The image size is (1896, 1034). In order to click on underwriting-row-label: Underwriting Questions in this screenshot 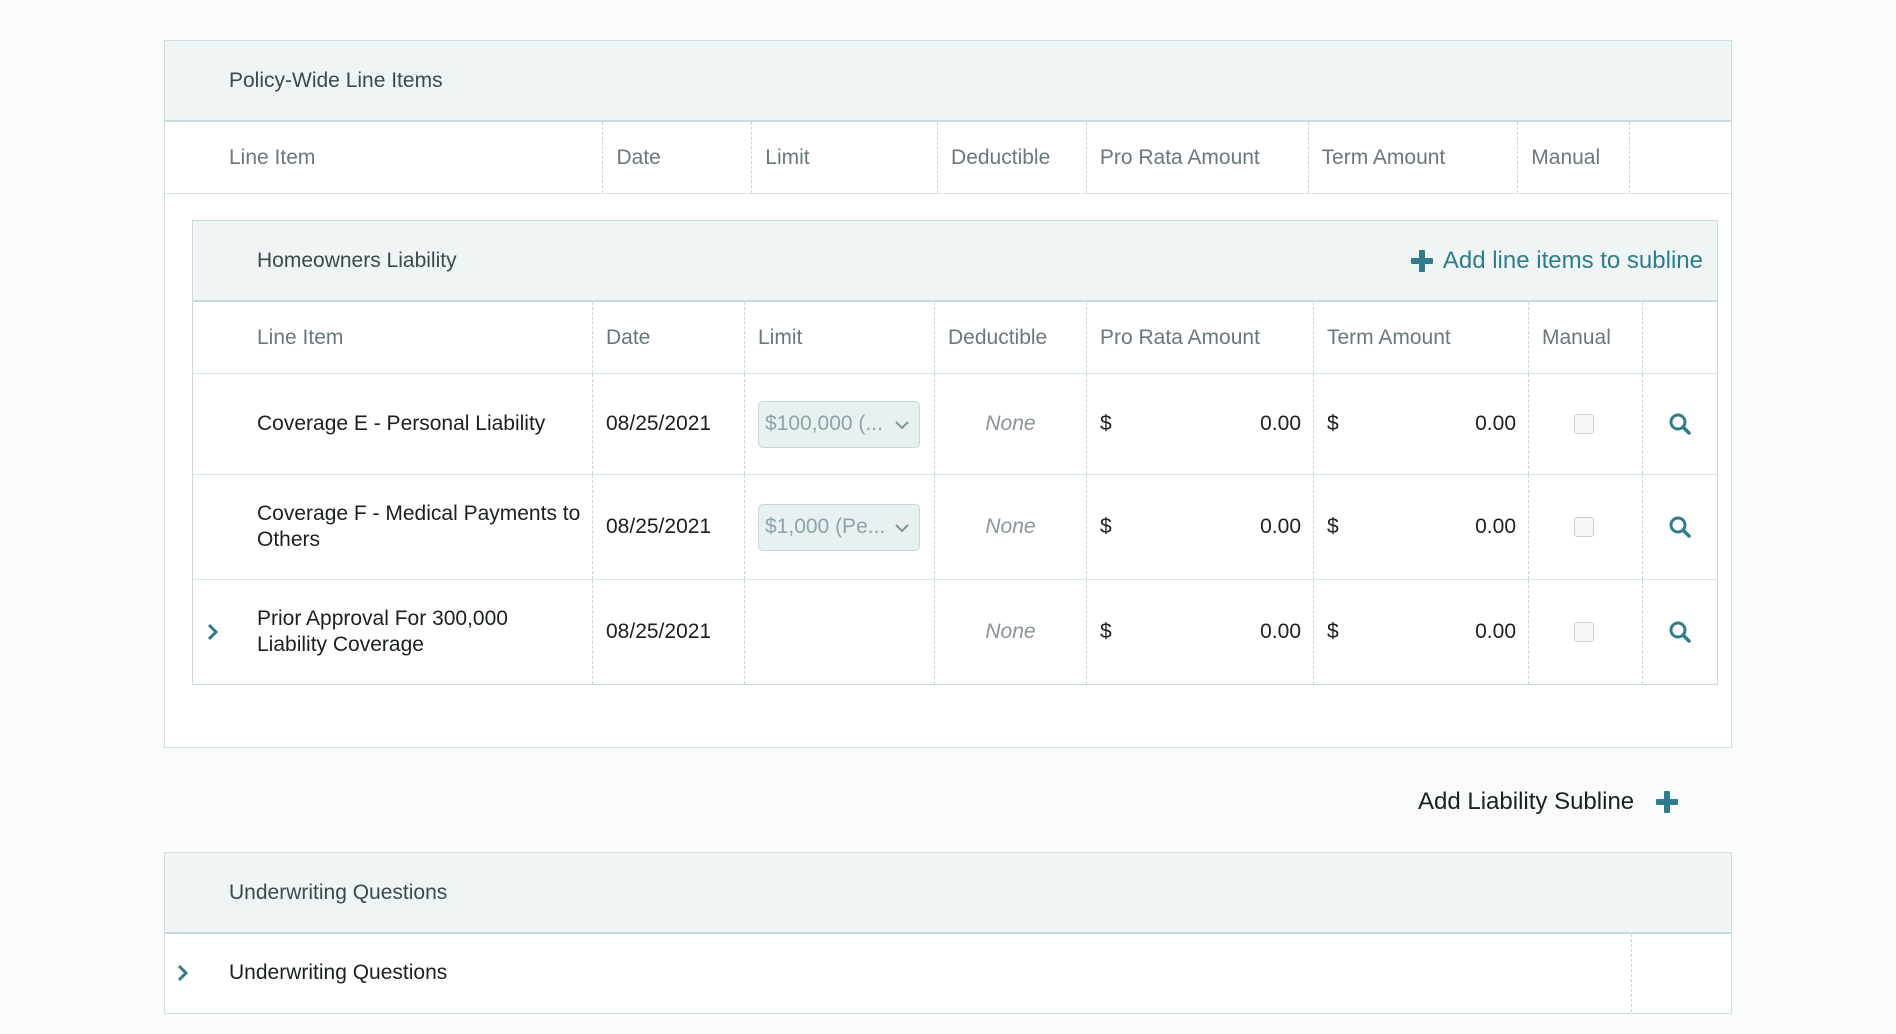, I will do `click(898, 973)`.